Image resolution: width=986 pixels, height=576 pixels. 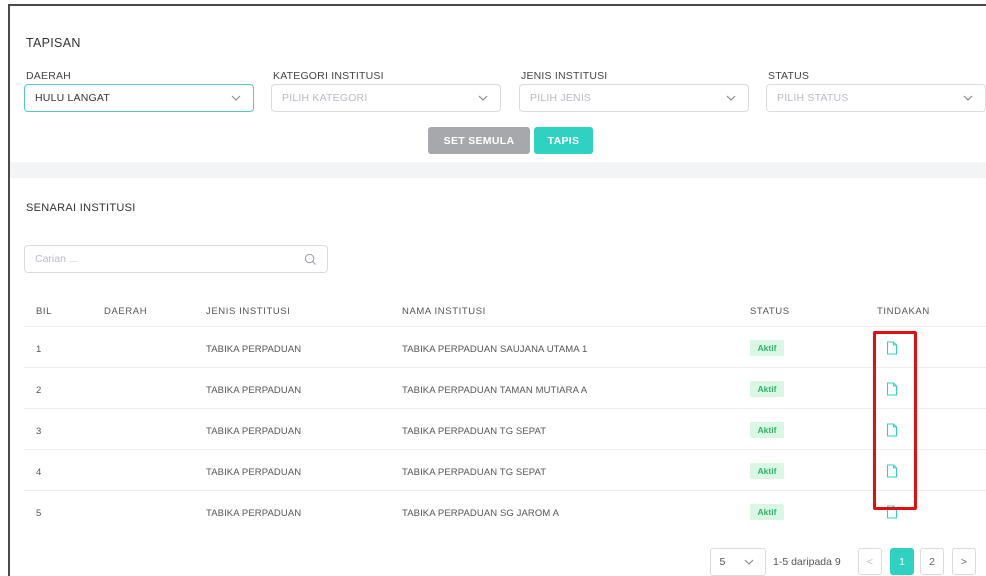 I want to click on kategori-select: PILIH KATEGORI, so click(x=386, y=98).